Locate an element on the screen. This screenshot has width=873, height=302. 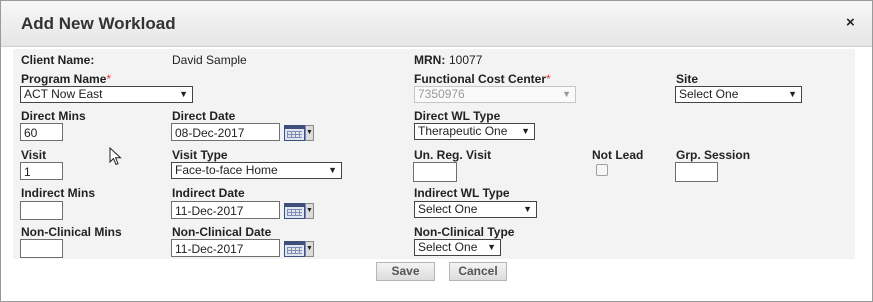
visit-label: Visit is located at coordinates (34, 155).